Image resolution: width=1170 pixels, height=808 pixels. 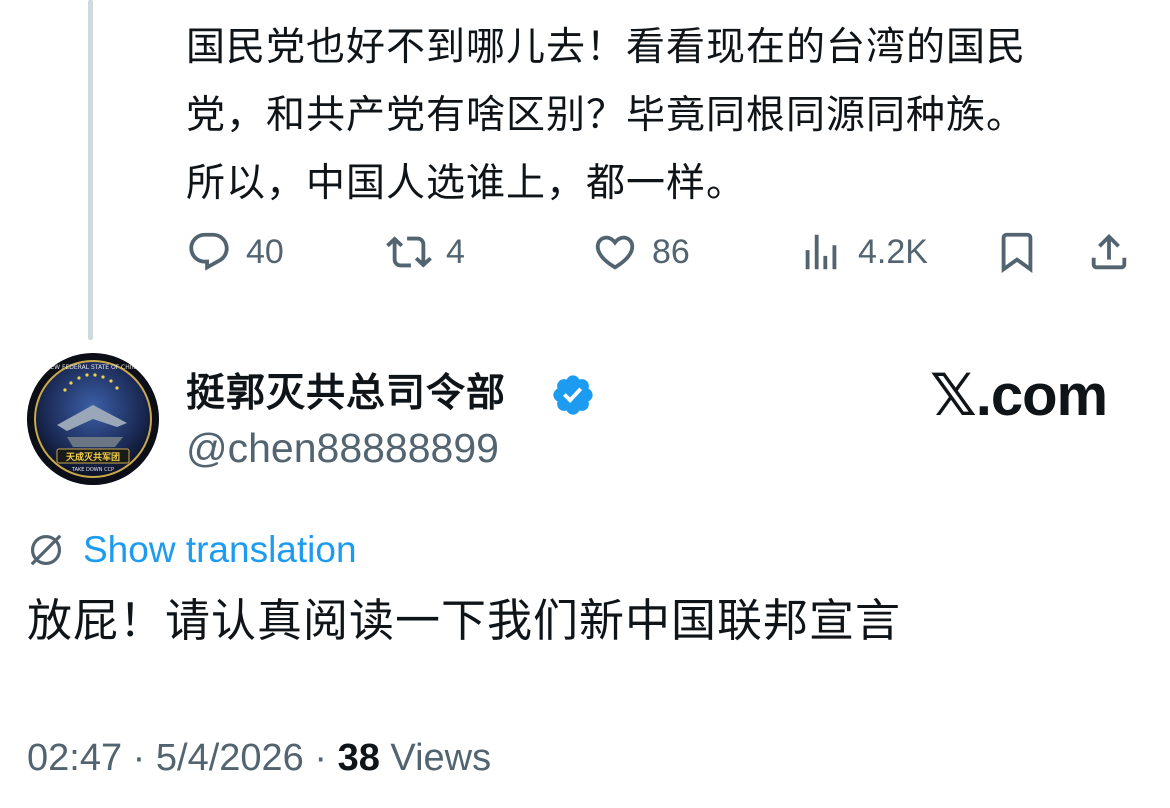 What do you see at coordinates (93, 457) in the screenshot?
I see `svg-text: 天成灭共军团` at bounding box center [93, 457].